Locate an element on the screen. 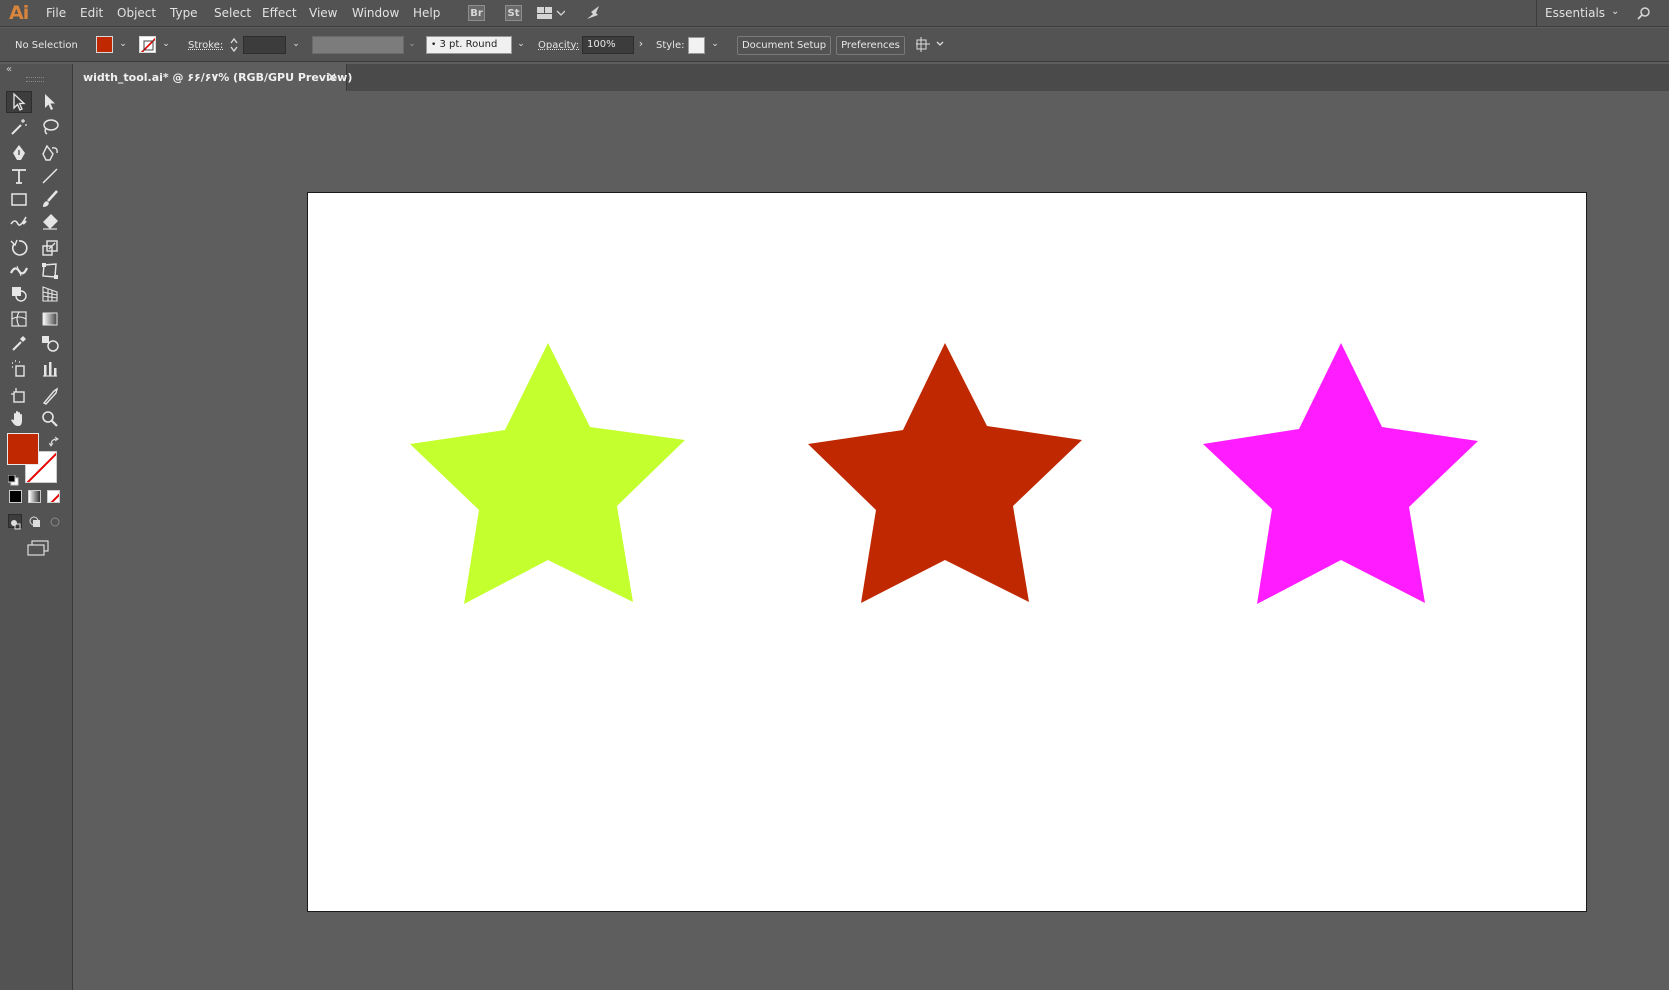  symbol-sprayer-tool-icon is located at coordinates (19, 369).